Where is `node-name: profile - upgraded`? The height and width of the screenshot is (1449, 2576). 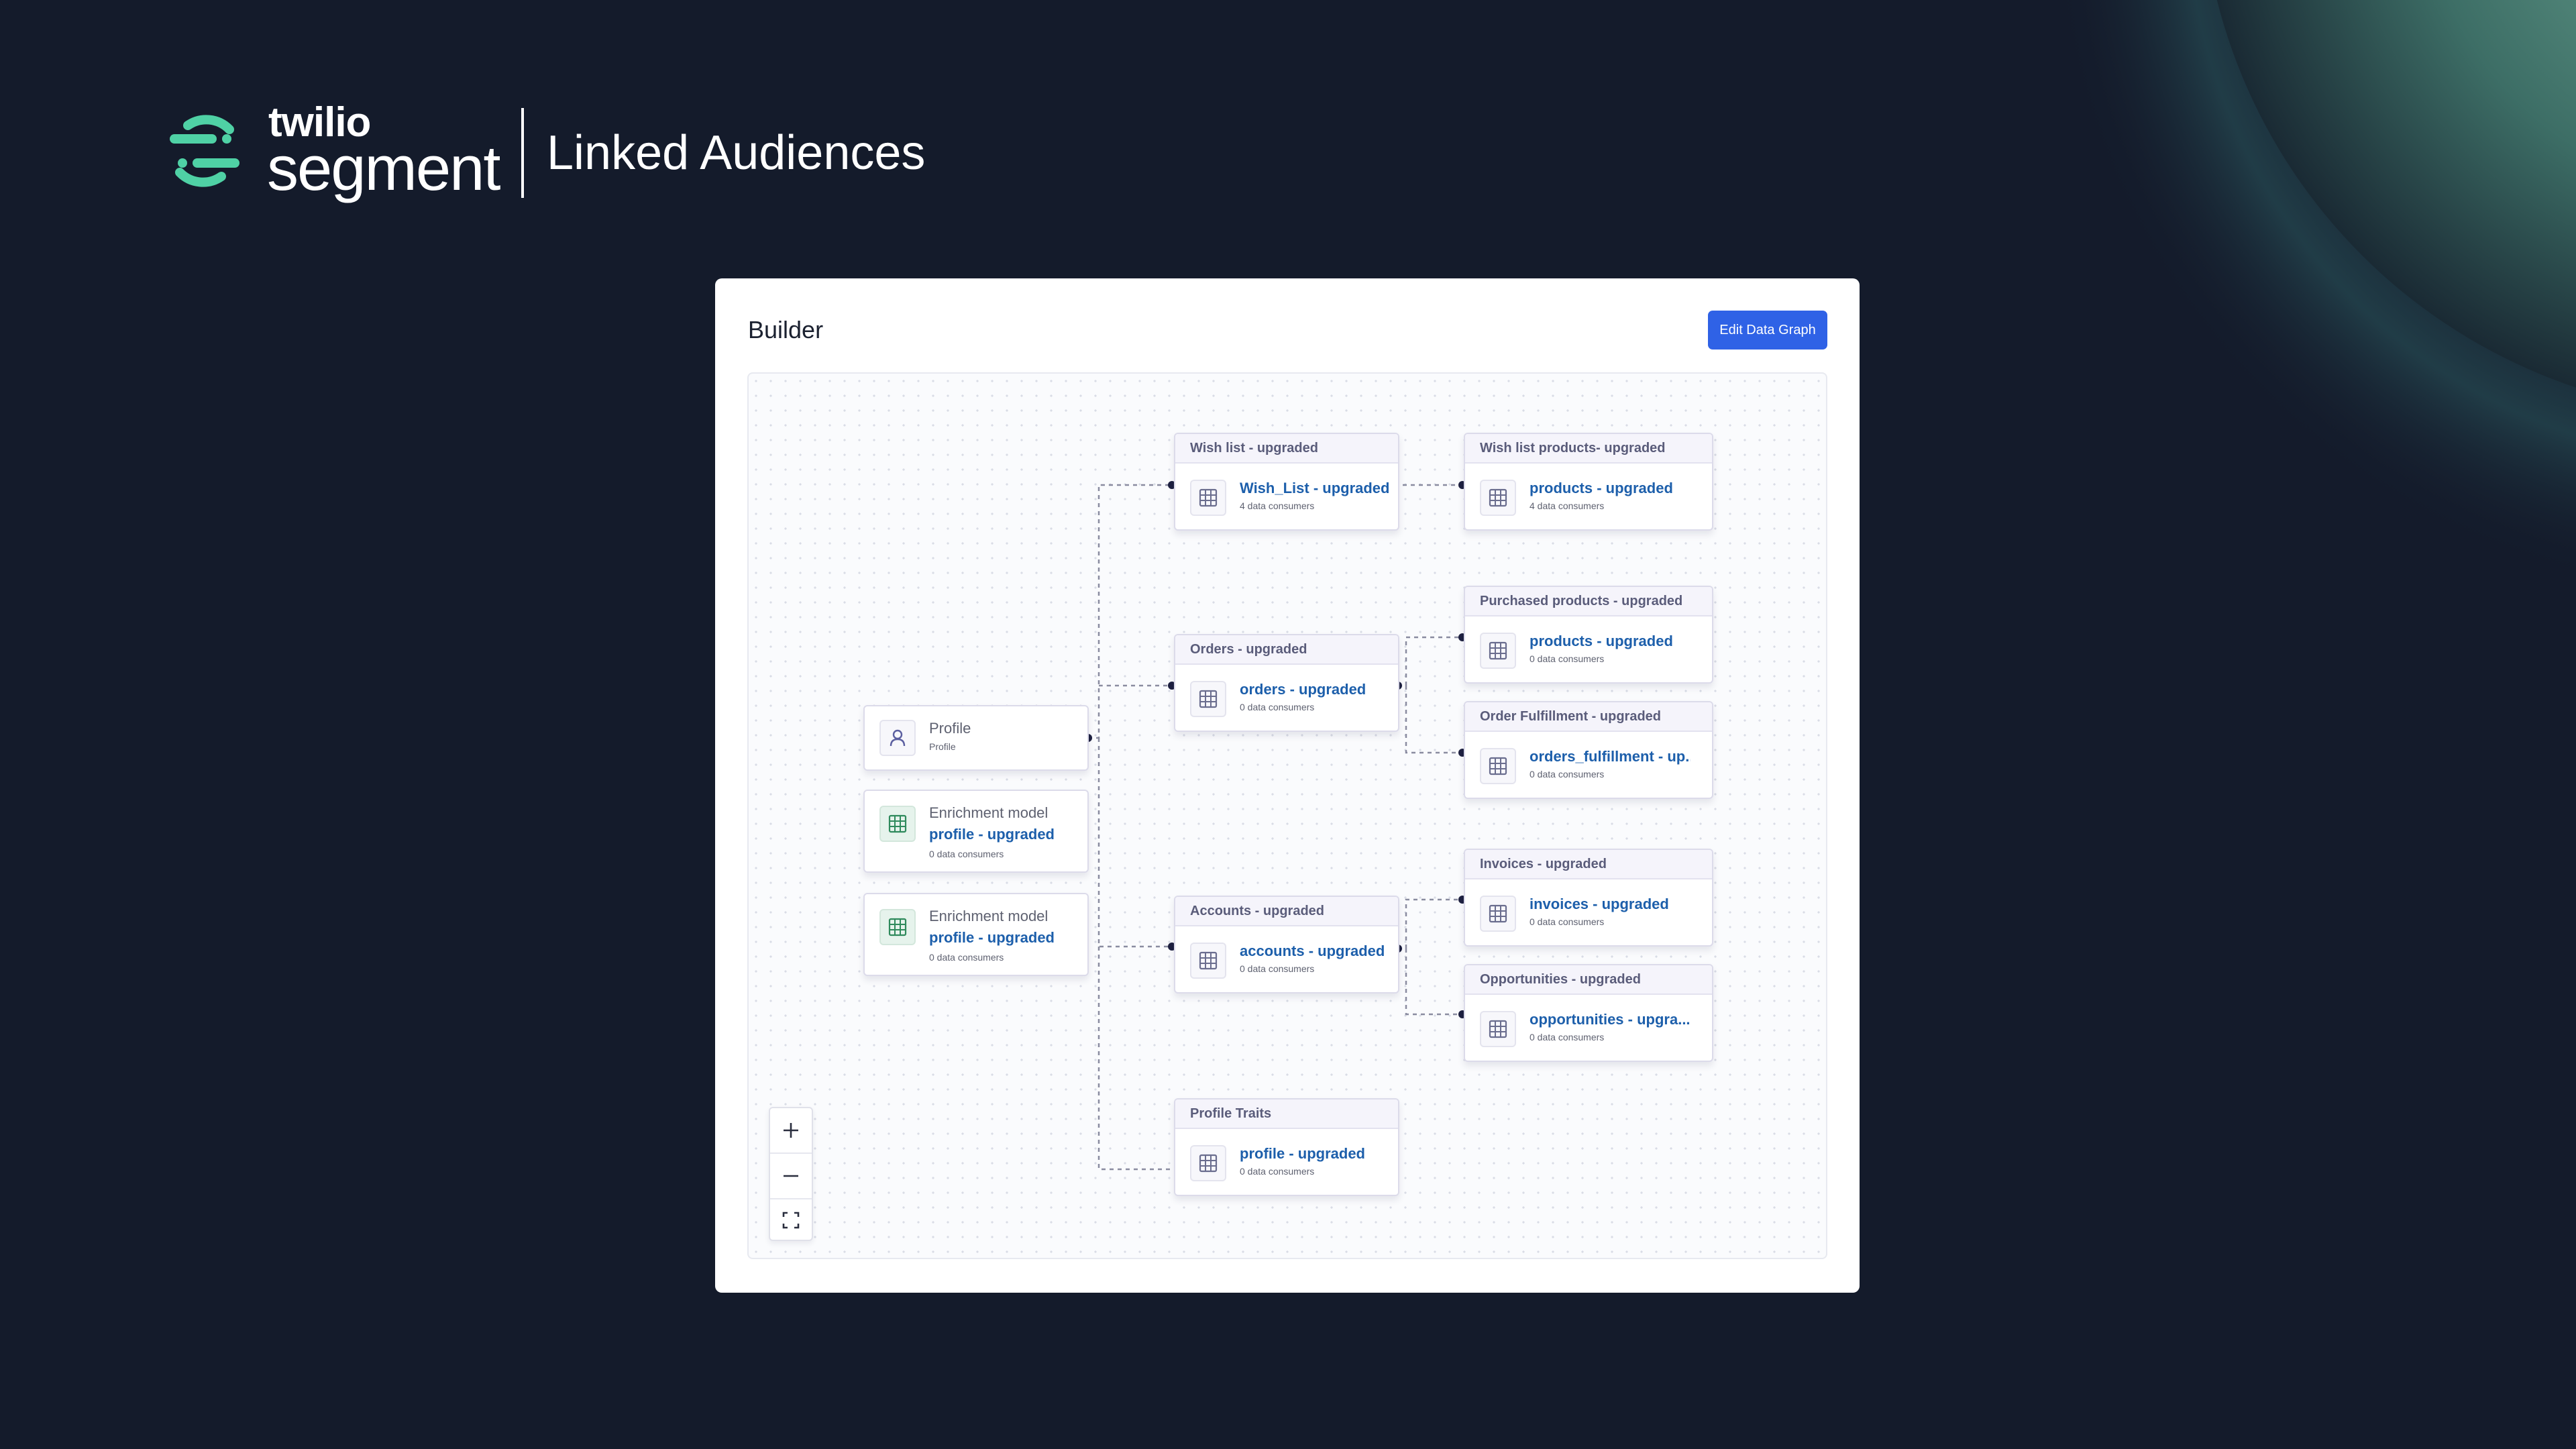 node-name: profile - upgraded is located at coordinates (1302, 1153).